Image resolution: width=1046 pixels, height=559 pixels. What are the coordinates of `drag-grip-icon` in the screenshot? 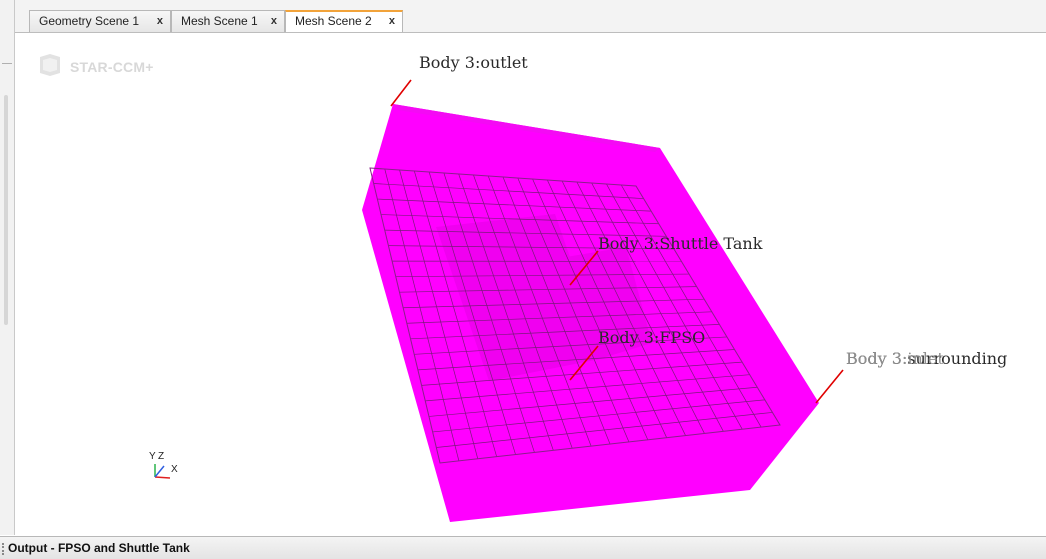 It's located at (4, 549).